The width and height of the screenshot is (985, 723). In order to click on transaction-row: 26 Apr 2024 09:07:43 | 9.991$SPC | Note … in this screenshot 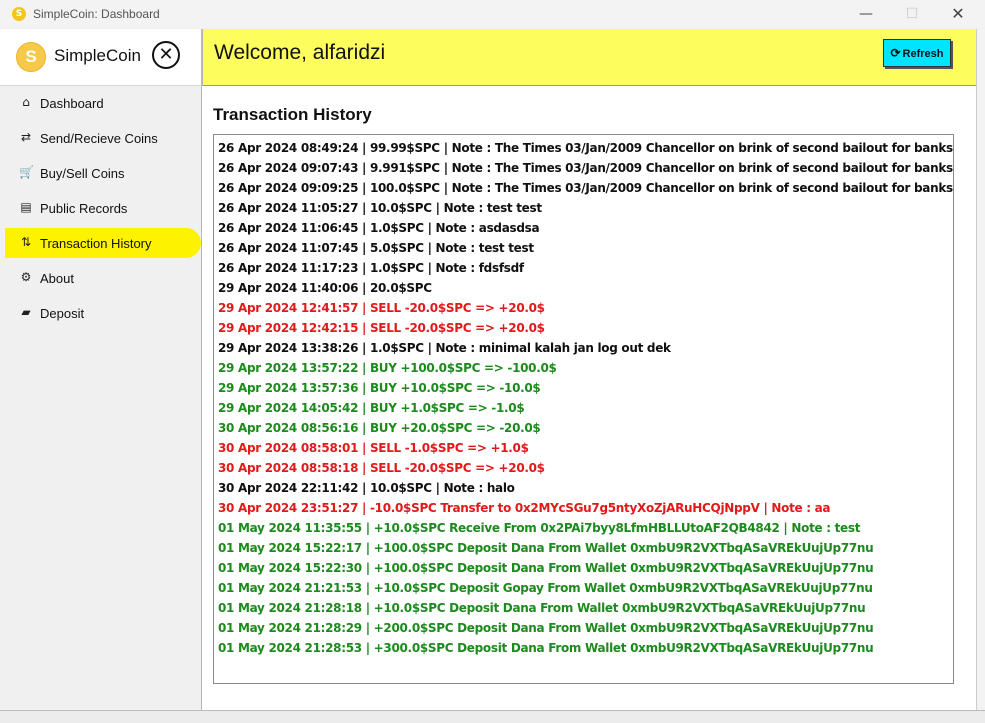, I will do `click(586, 168)`.